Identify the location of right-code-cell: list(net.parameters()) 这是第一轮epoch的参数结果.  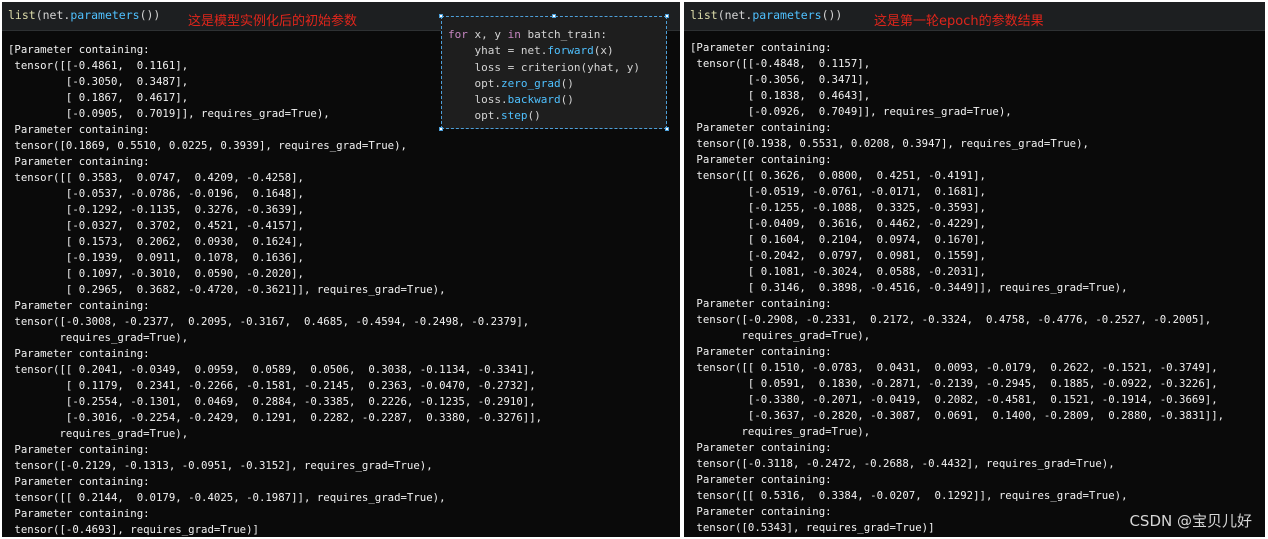
(974, 16).